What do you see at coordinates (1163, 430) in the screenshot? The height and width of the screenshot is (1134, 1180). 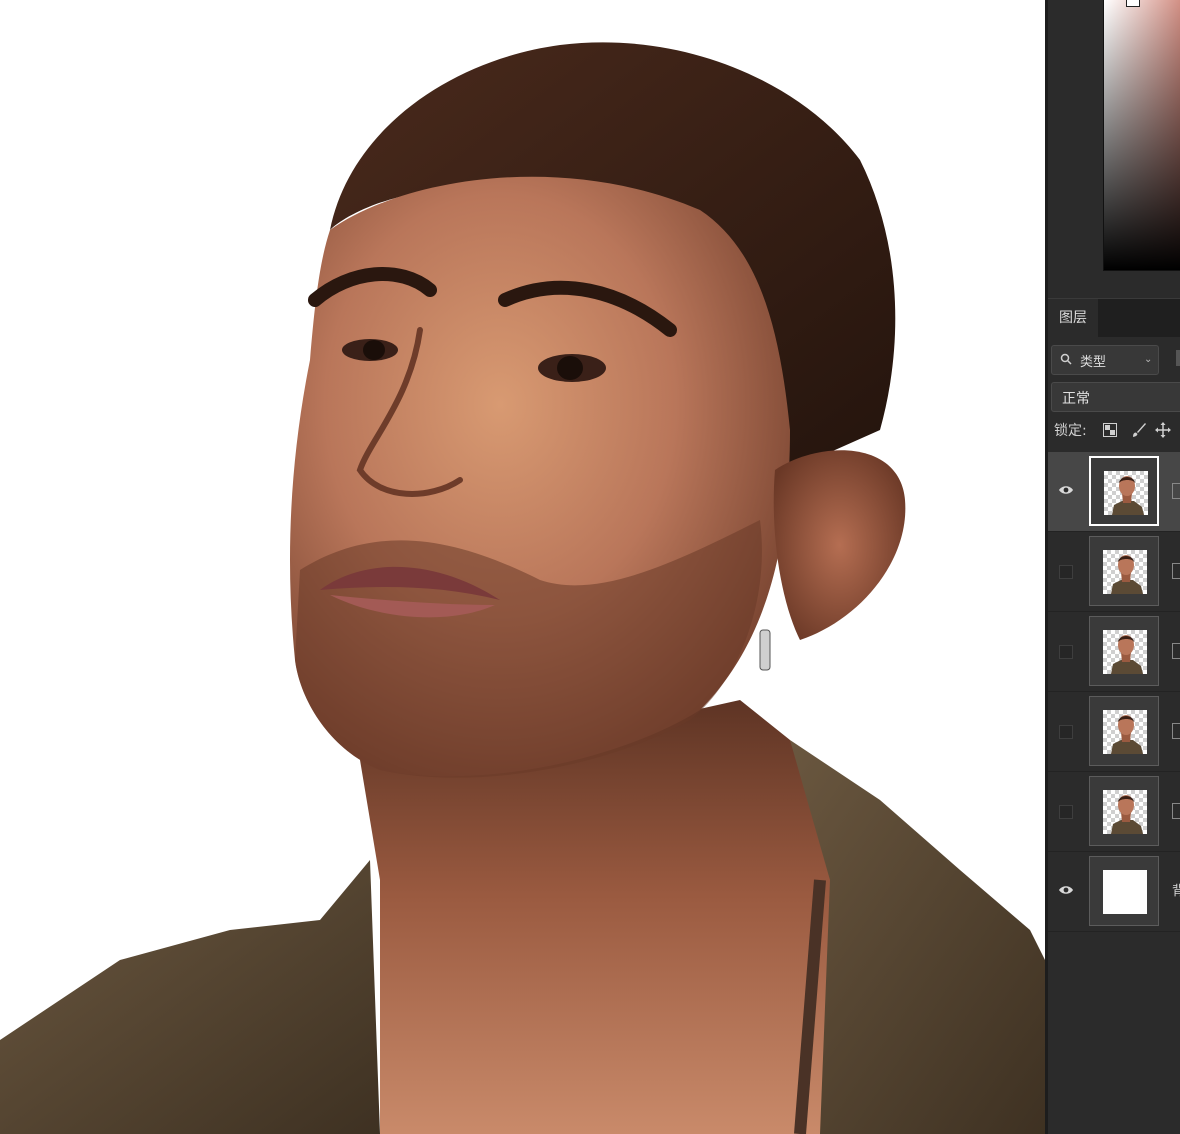 I see `move-icon` at bounding box center [1163, 430].